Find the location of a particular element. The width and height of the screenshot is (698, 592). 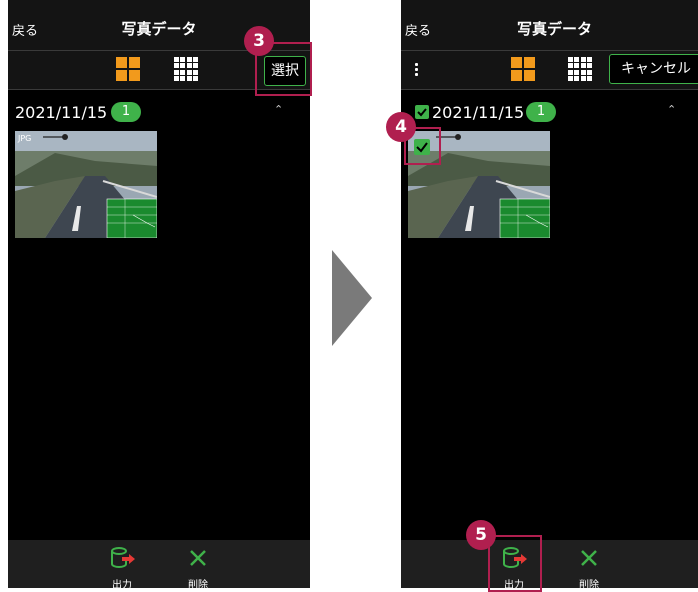

callout-4-badge: 4 is located at coordinates (401, 127).